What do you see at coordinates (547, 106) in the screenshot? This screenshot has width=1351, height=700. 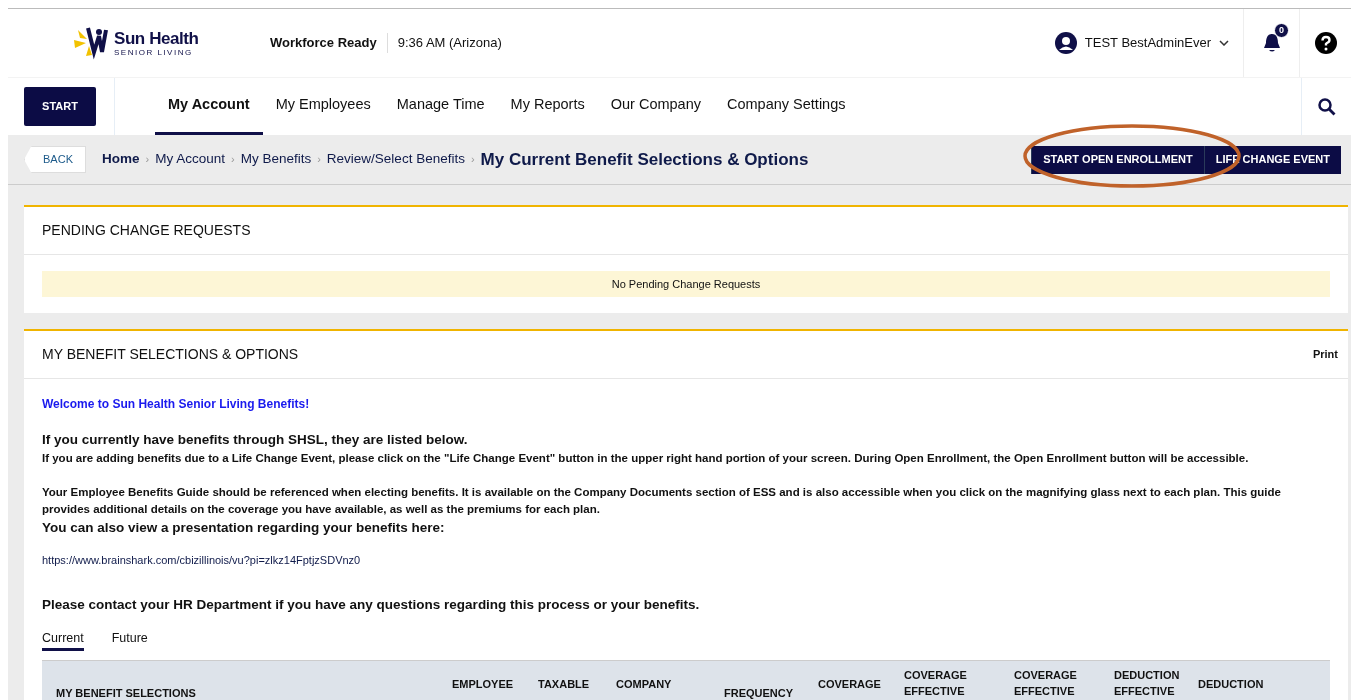 I see `nav-tab: My Reports` at bounding box center [547, 106].